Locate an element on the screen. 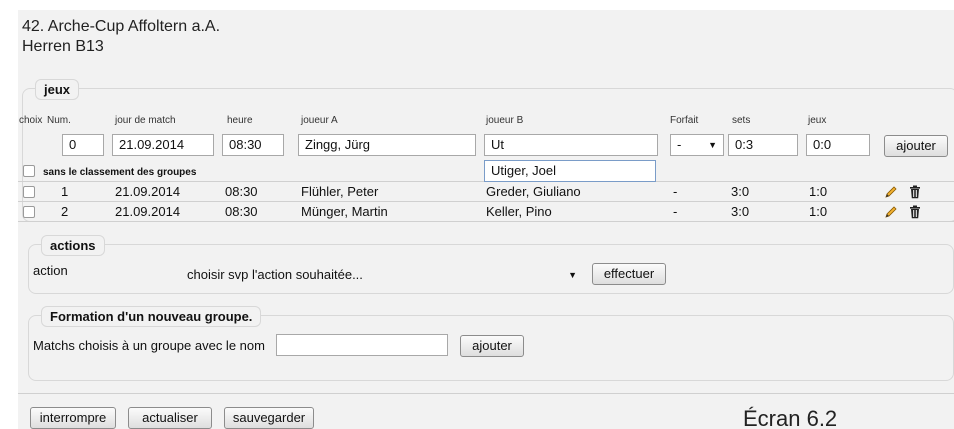 This screenshot has width=954, height=429. row-num: 1 is located at coordinates (65, 191).